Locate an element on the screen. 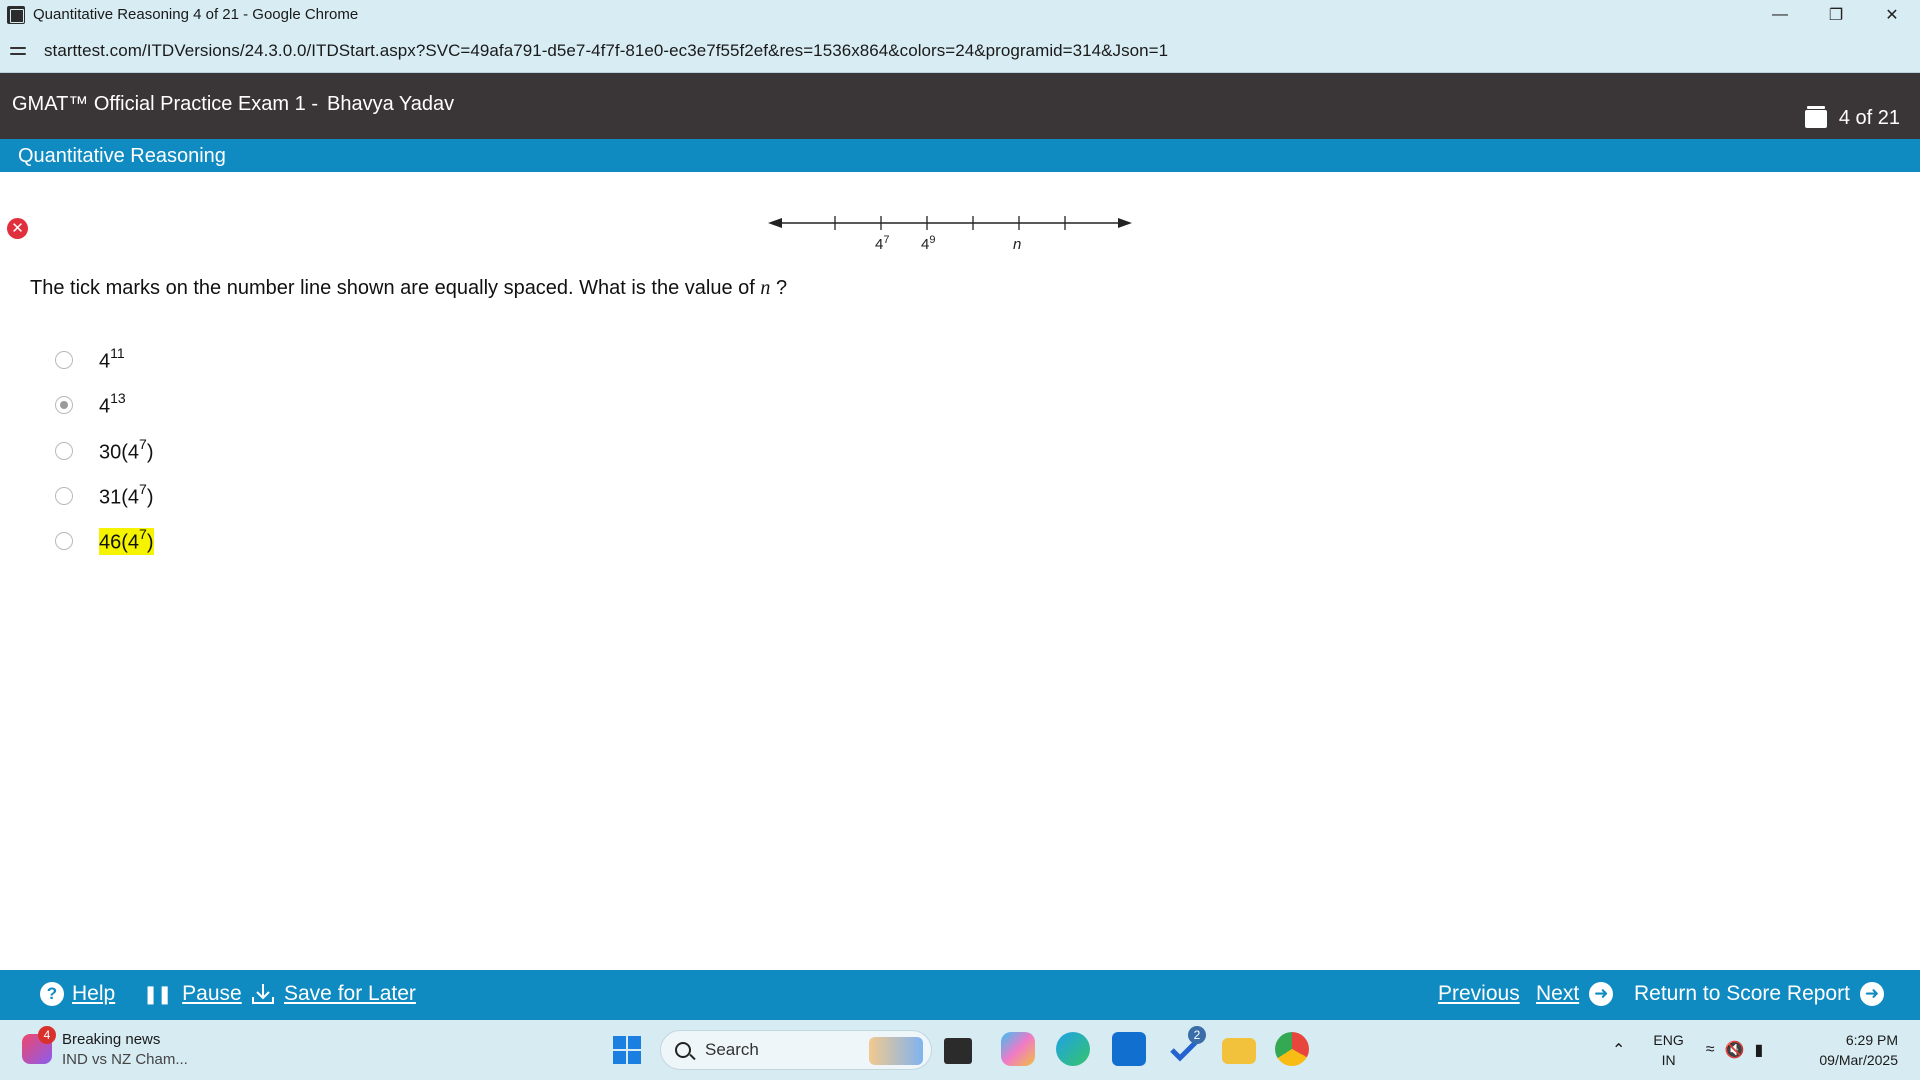  help-label: Help is located at coordinates (93, 994).